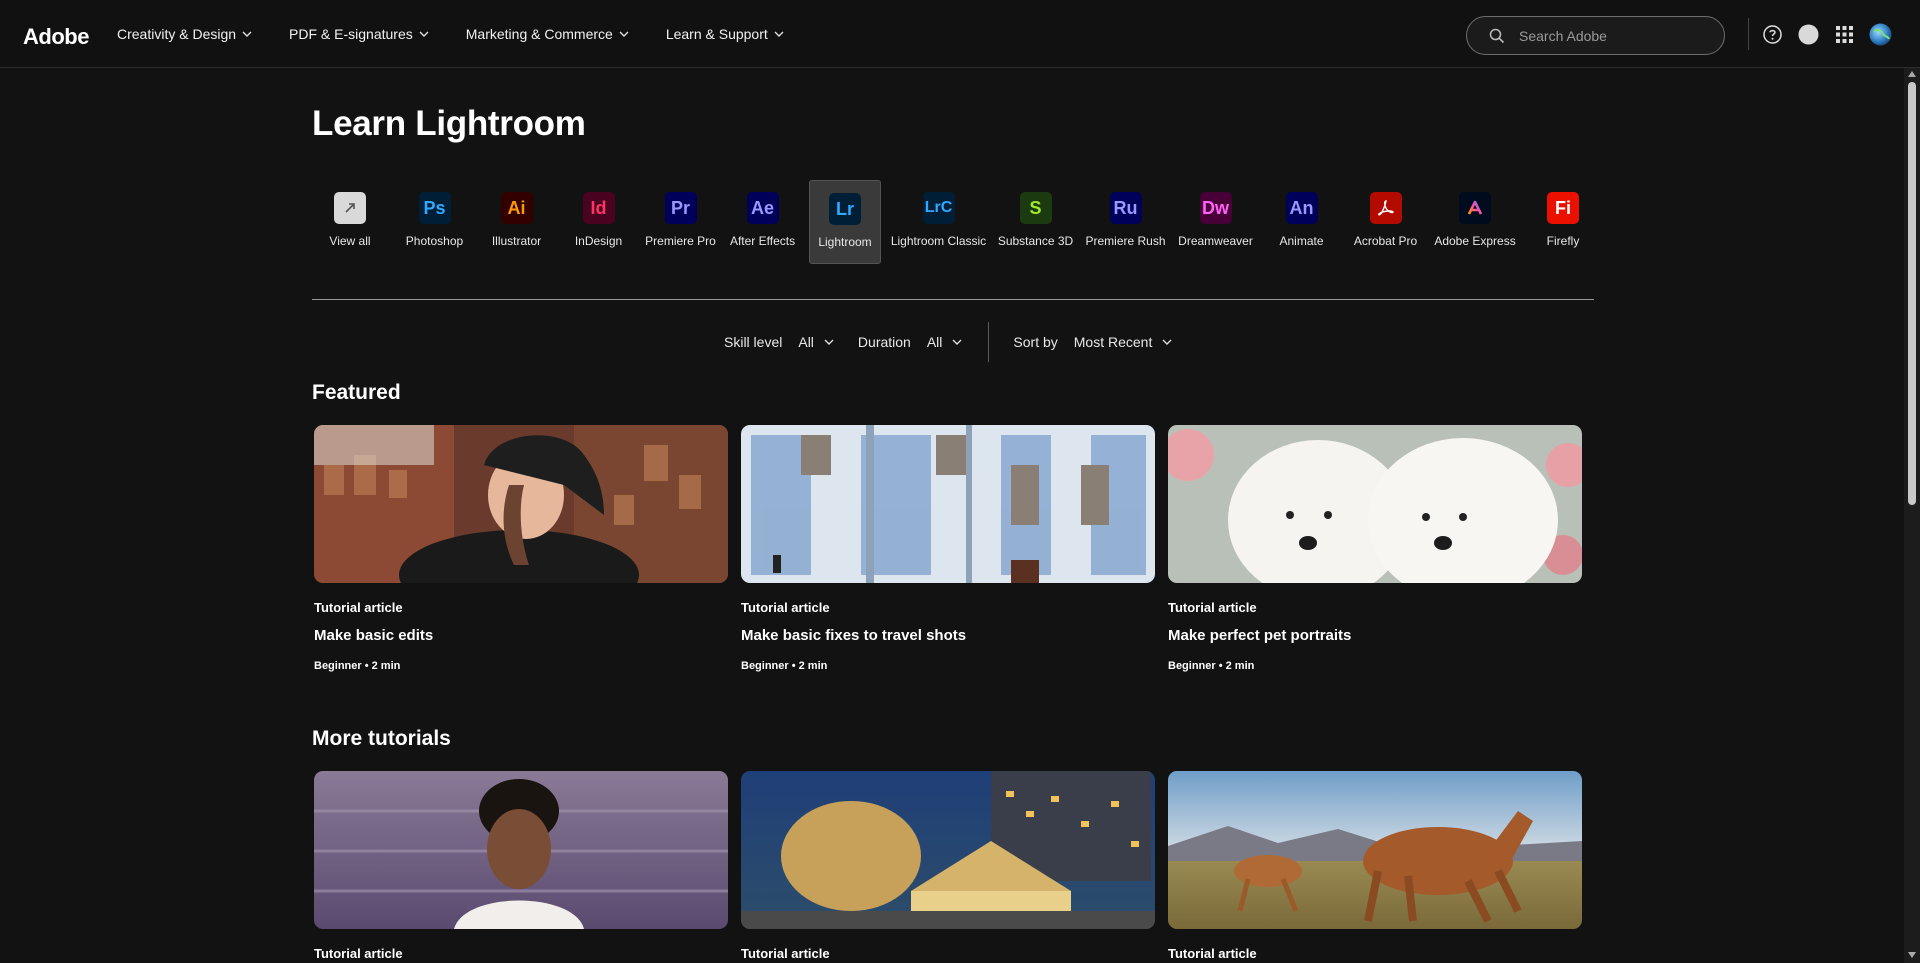  I want to click on search-box, so click(1595, 35).